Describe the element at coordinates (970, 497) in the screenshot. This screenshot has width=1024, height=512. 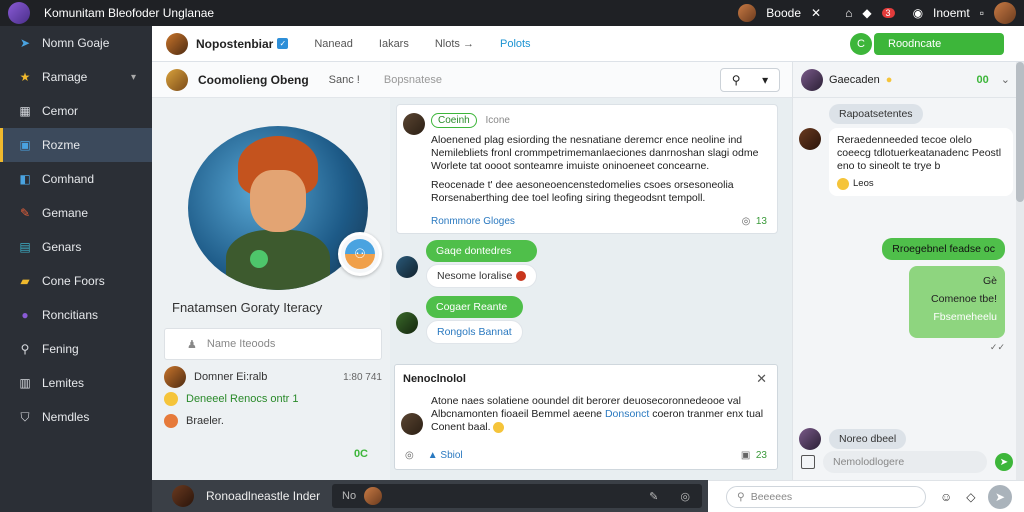
I see `pin-icon: ◇` at that location.